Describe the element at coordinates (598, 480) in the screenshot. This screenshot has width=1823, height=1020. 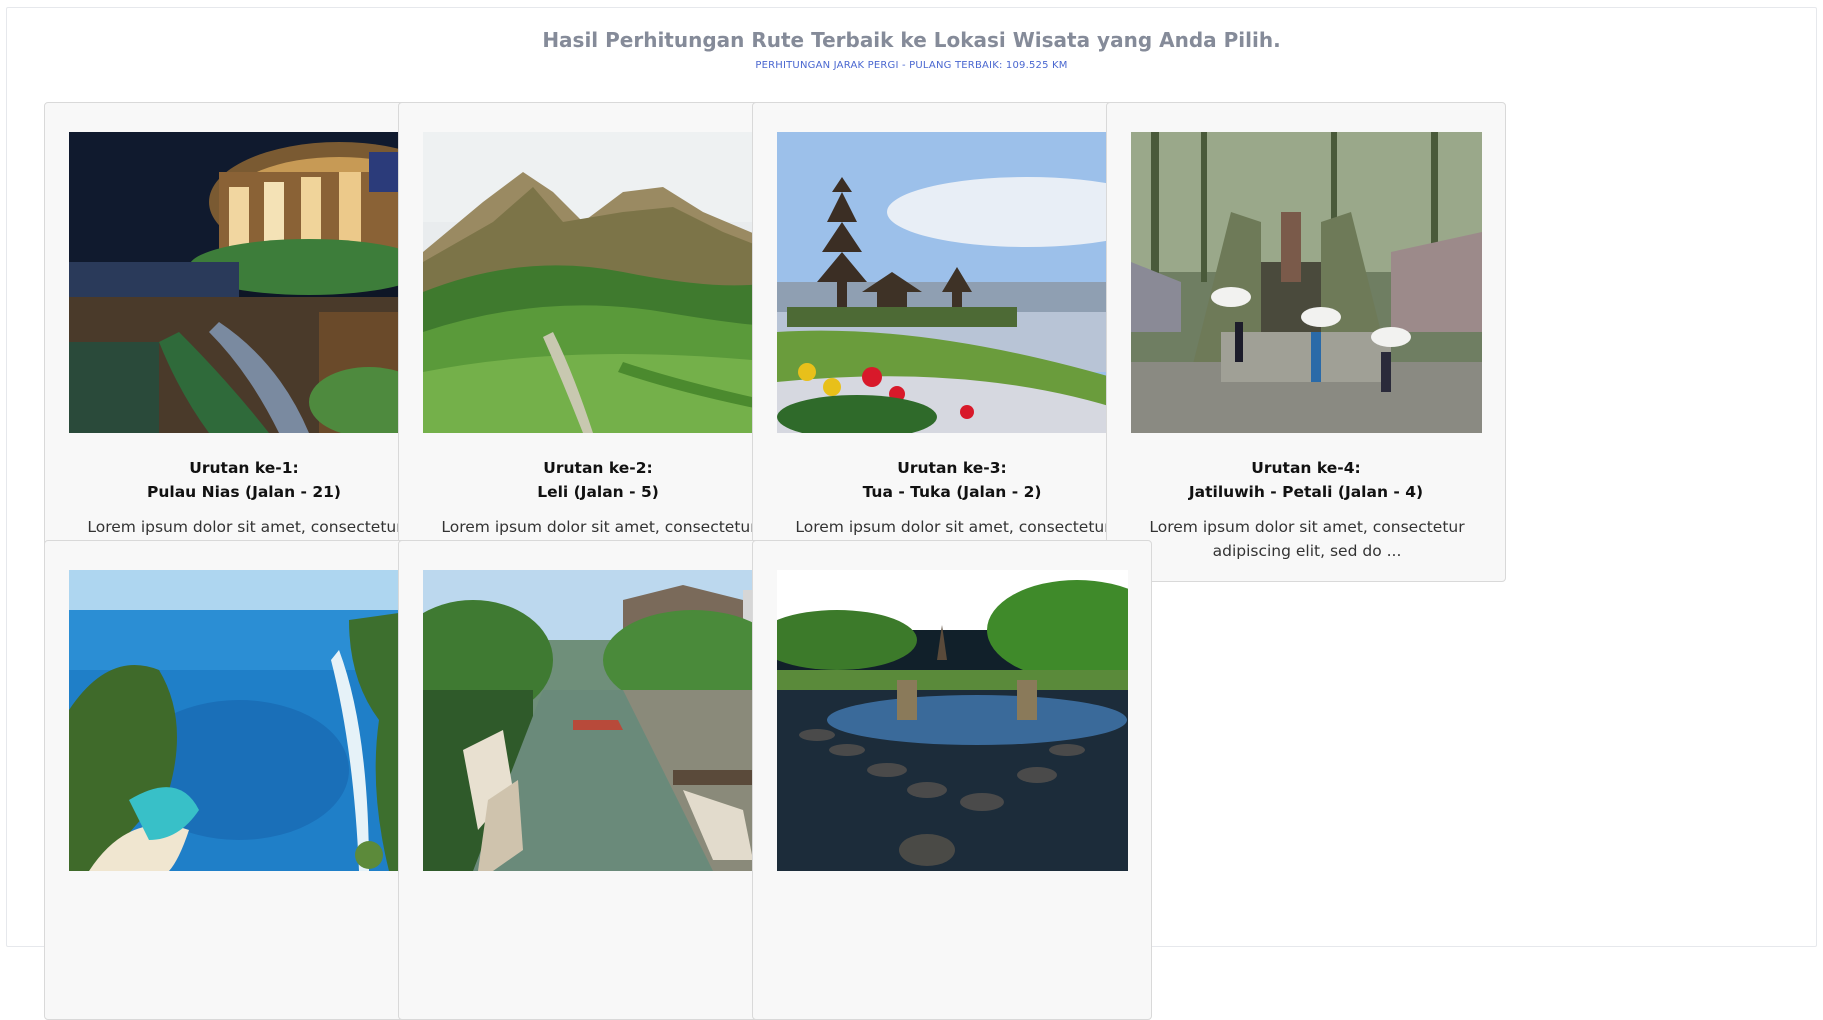
I see `destination-caption-2: Urutan ke-2: Leli (Jalan - 5)` at that location.